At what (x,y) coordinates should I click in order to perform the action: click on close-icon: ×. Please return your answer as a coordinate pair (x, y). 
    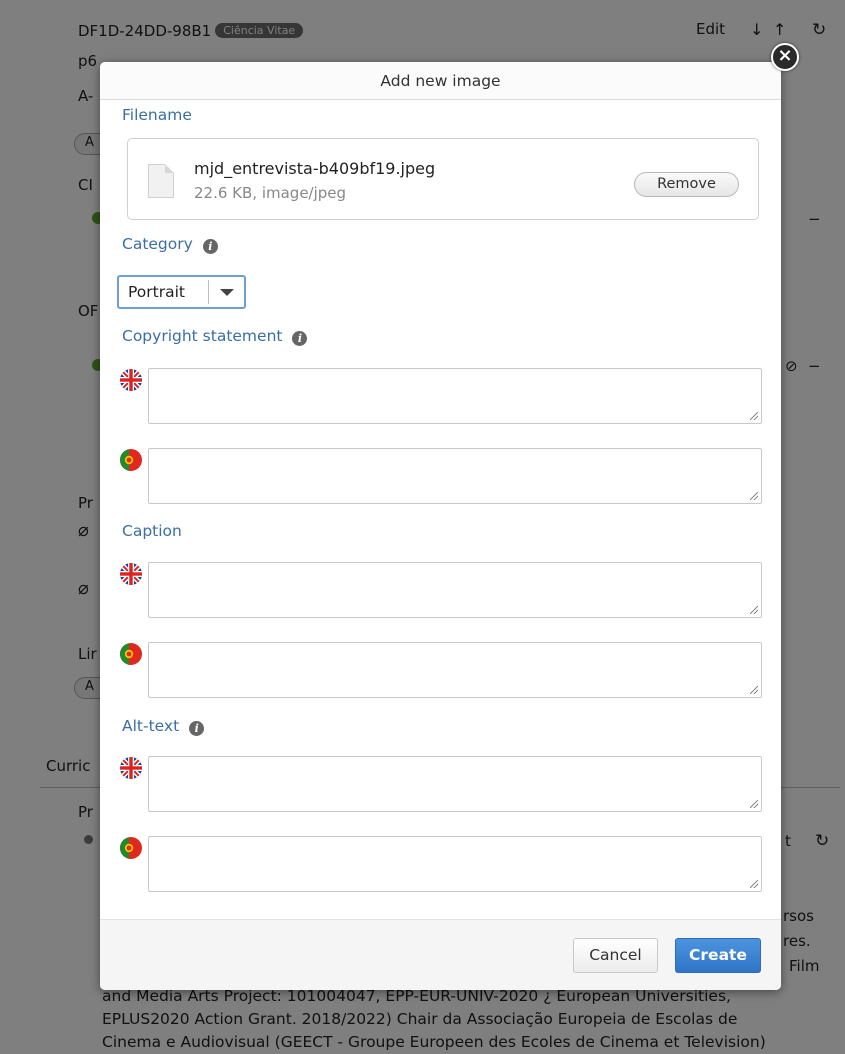
    Looking at the image, I should click on (785, 57).